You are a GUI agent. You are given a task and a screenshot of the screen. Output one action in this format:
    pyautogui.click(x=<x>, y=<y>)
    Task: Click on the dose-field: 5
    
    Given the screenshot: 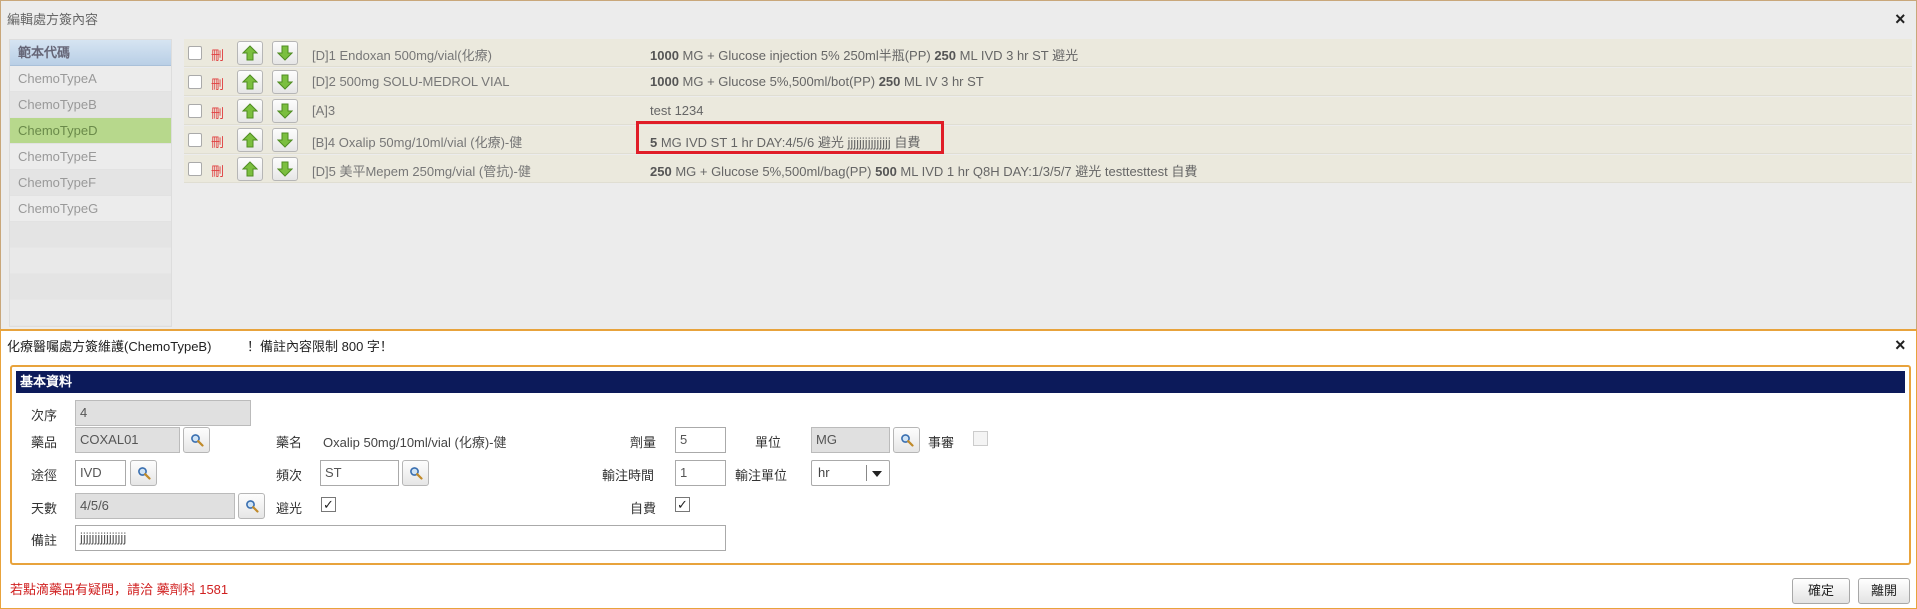 What is the action you would take?
    pyautogui.click(x=700, y=440)
    